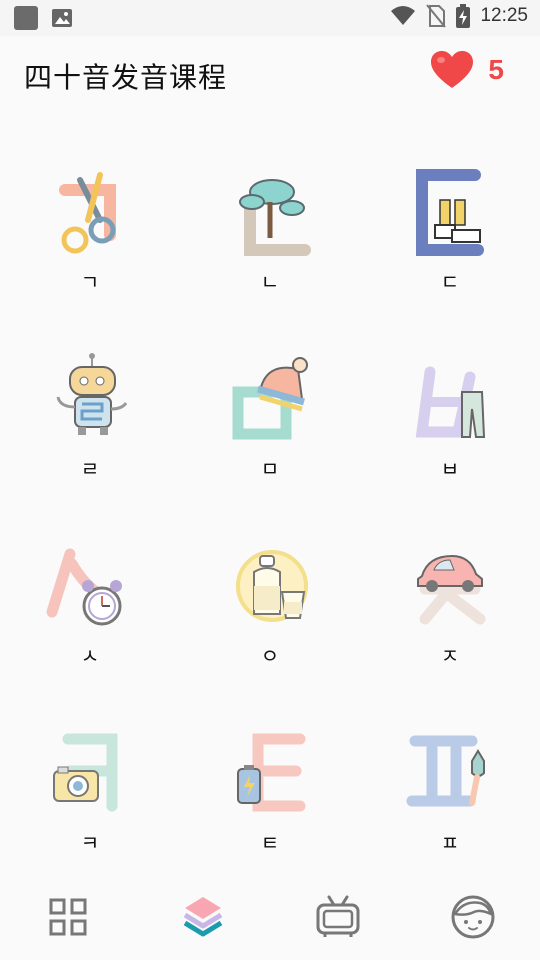 The image size is (540, 960). I want to click on letter-label: ㅂ, so click(450, 469).